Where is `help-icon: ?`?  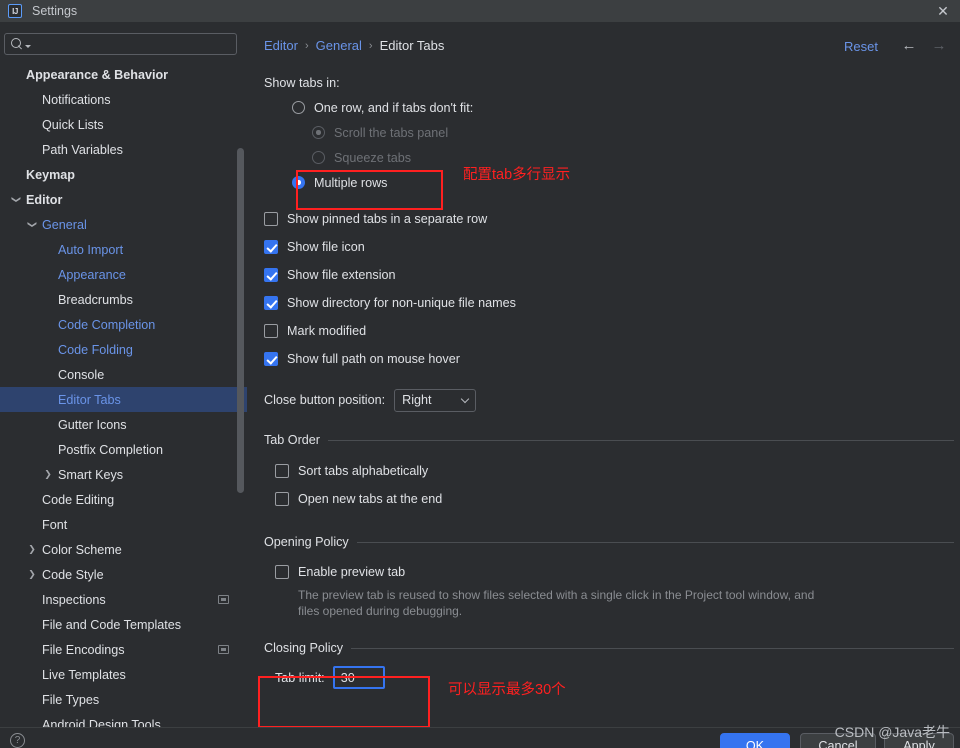
help-icon: ? is located at coordinates (17, 740).